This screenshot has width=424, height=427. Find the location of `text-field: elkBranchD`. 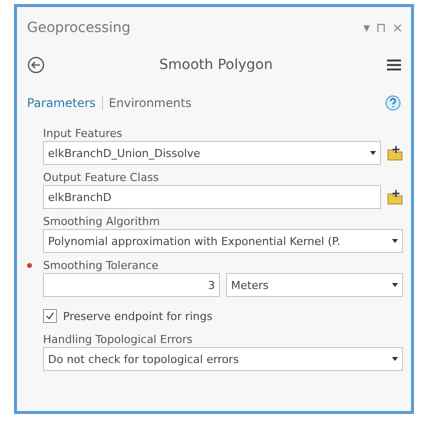

text-field: elkBranchD is located at coordinates (212, 197).